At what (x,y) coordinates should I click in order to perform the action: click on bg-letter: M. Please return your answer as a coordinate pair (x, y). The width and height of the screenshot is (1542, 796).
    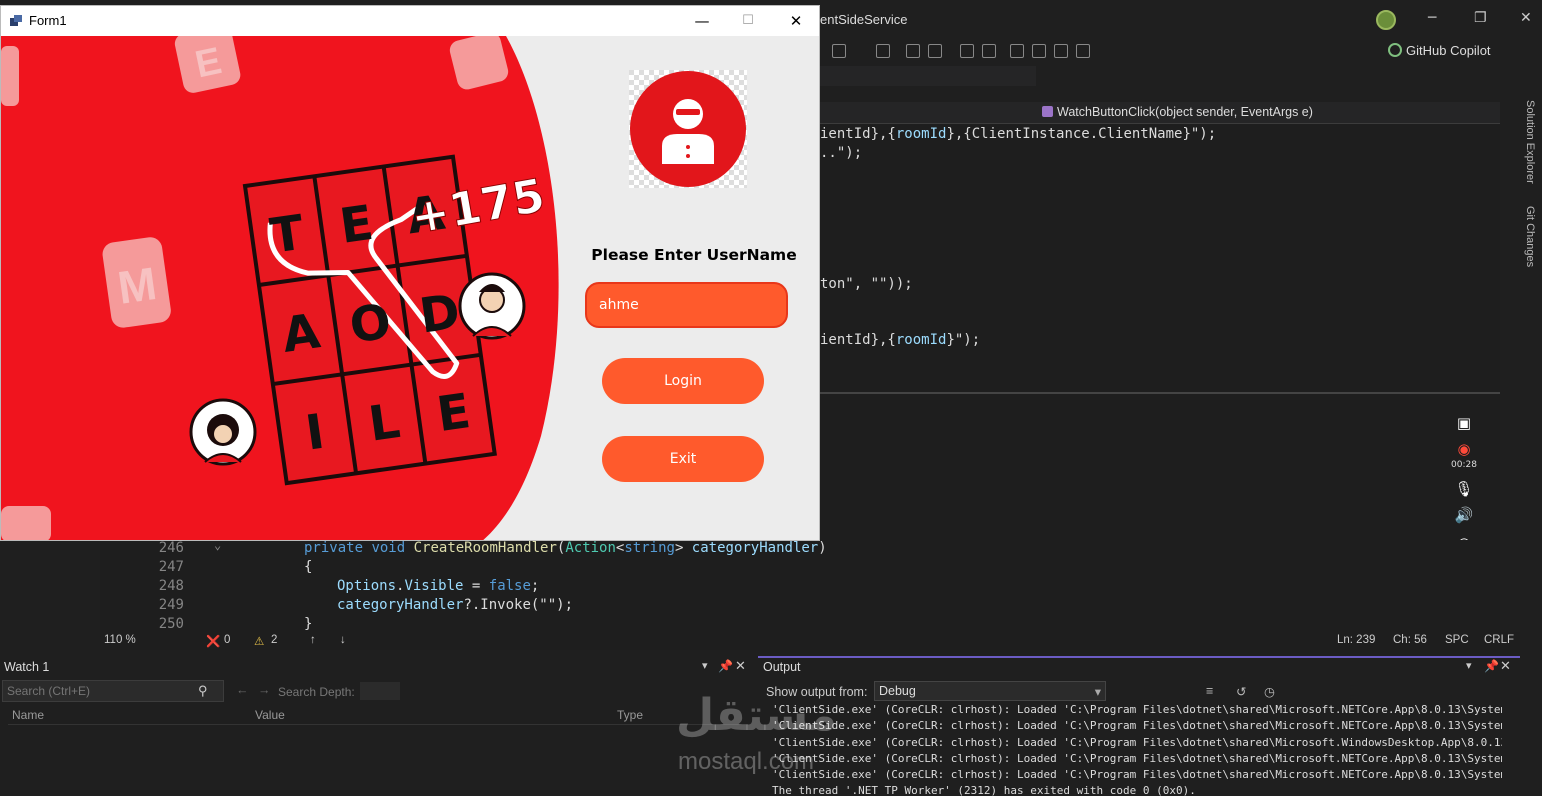
    Looking at the image, I should click on (137, 285).